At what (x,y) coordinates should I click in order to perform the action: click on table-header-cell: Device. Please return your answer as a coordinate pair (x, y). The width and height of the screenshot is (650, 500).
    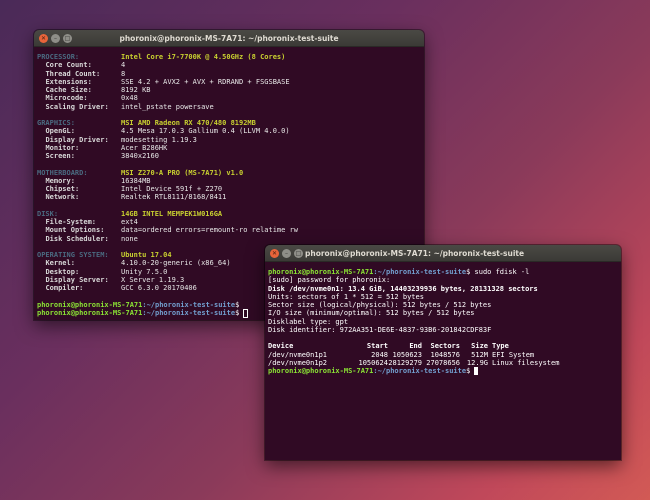
    Looking at the image, I should click on (281, 346).